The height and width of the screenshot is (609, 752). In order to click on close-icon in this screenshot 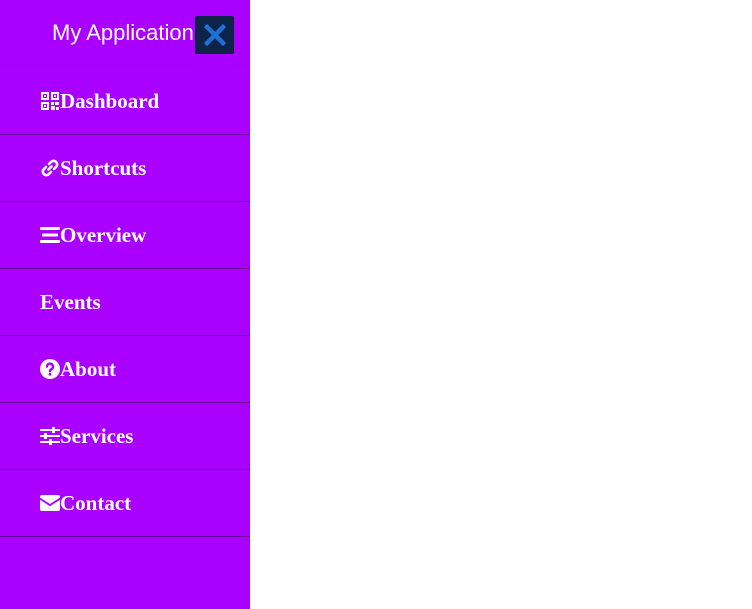, I will do `click(214, 35)`.